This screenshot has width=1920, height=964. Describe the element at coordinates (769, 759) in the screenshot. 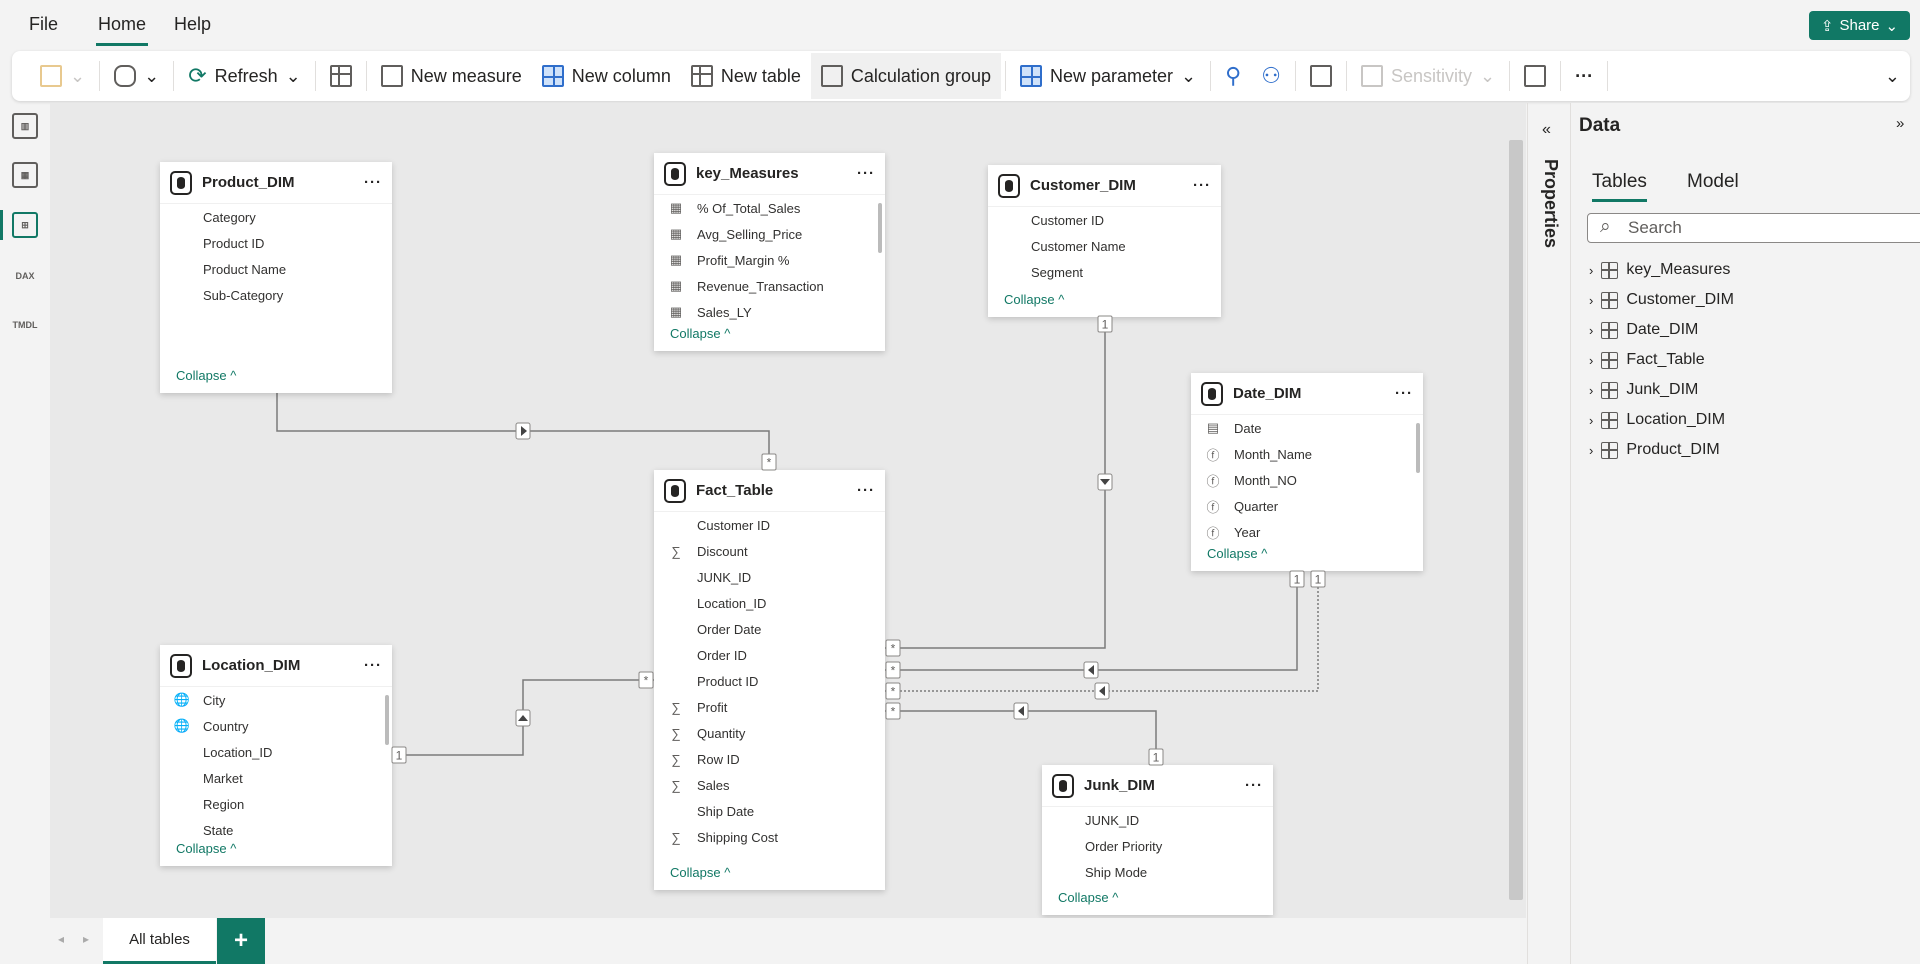

I see `field-row: ∑ Row ID` at that location.